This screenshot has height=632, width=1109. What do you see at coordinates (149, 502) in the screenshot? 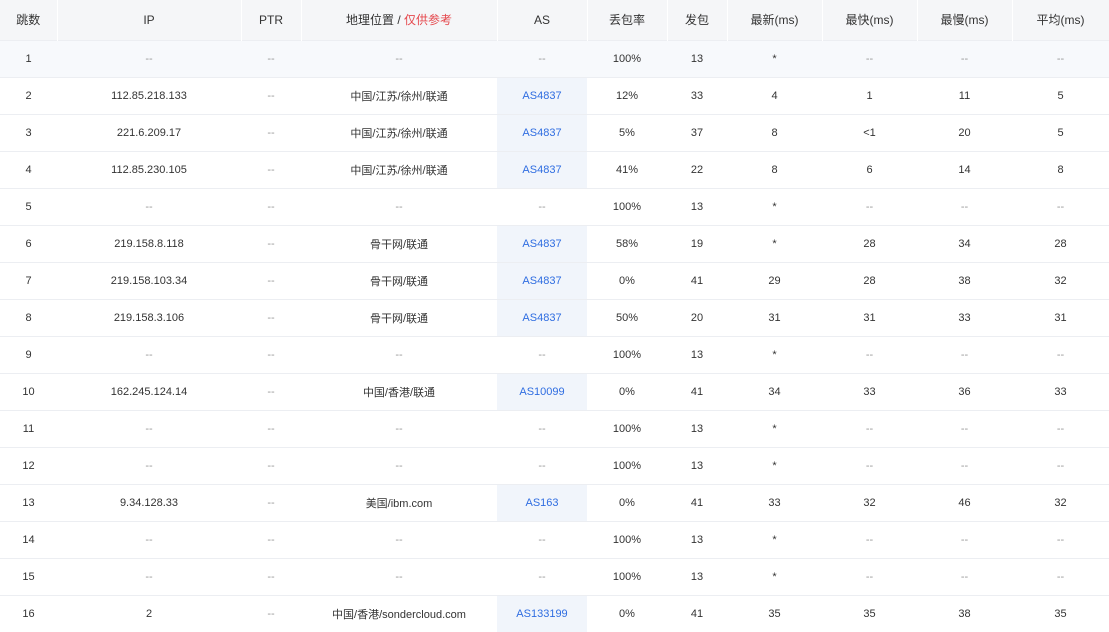
I see `cell-ip: 9.34.128.33` at bounding box center [149, 502].